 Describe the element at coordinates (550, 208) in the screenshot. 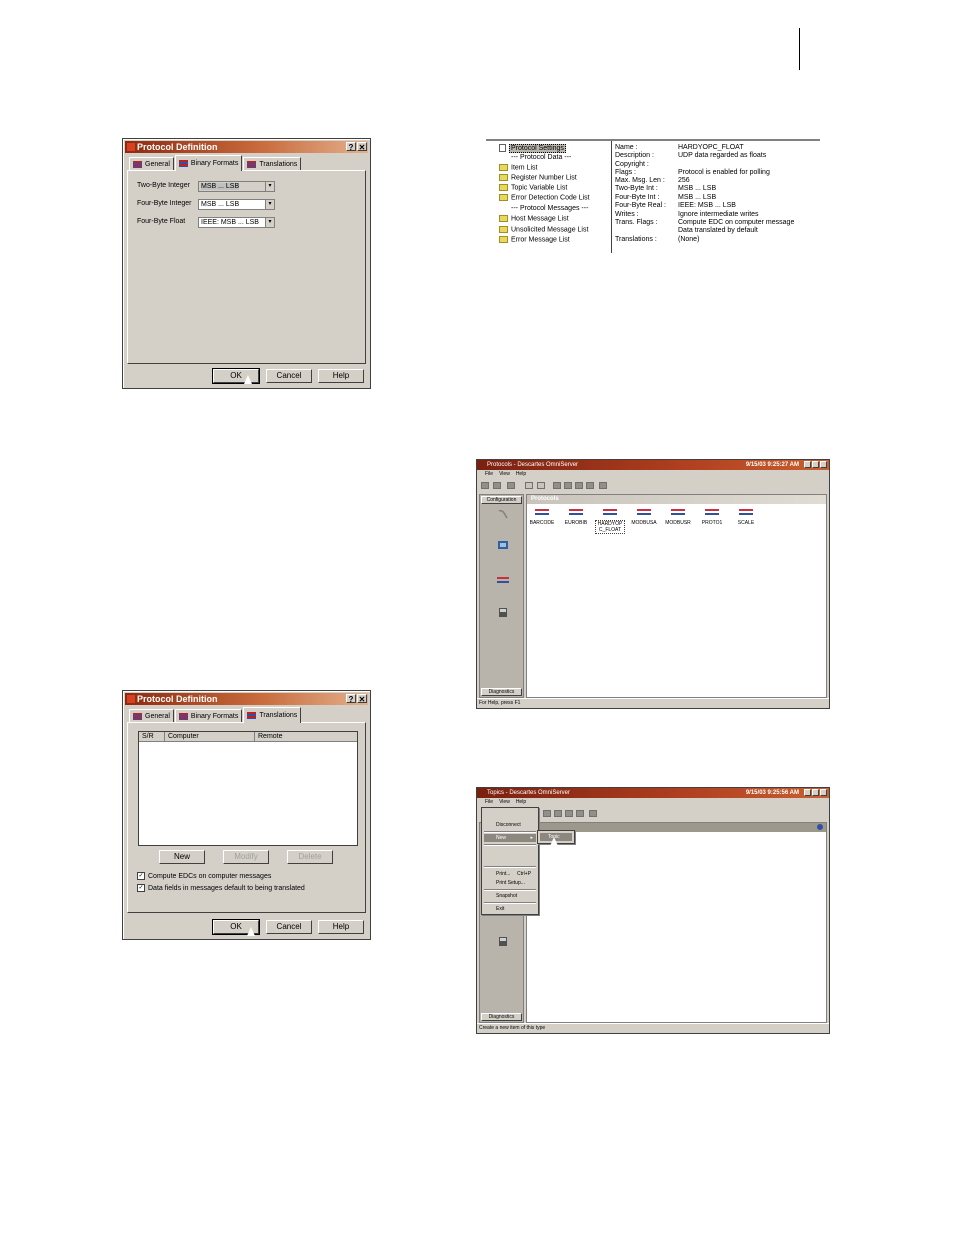

I see `tree-item-protocol-messages: --- Protocol Messages ---` at that location.